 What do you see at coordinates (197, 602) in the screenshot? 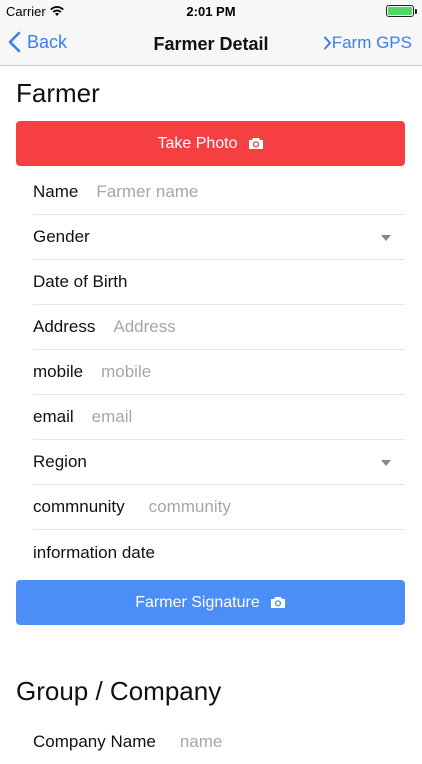
I see `farmer-signature-label: Farmer Signature` at bounding box center [197, 602].